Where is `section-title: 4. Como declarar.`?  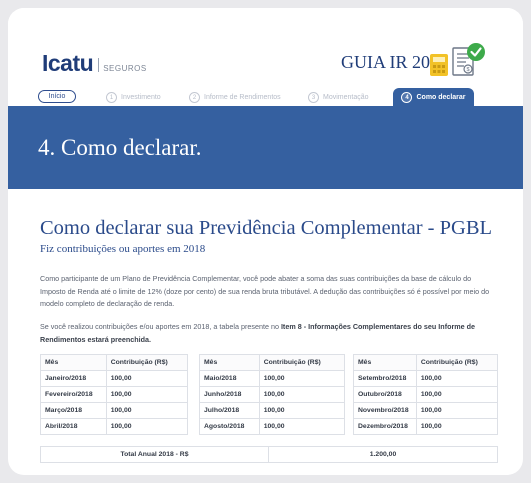 section-title: 4. Como declarar. is located at coordinates (120, 147).